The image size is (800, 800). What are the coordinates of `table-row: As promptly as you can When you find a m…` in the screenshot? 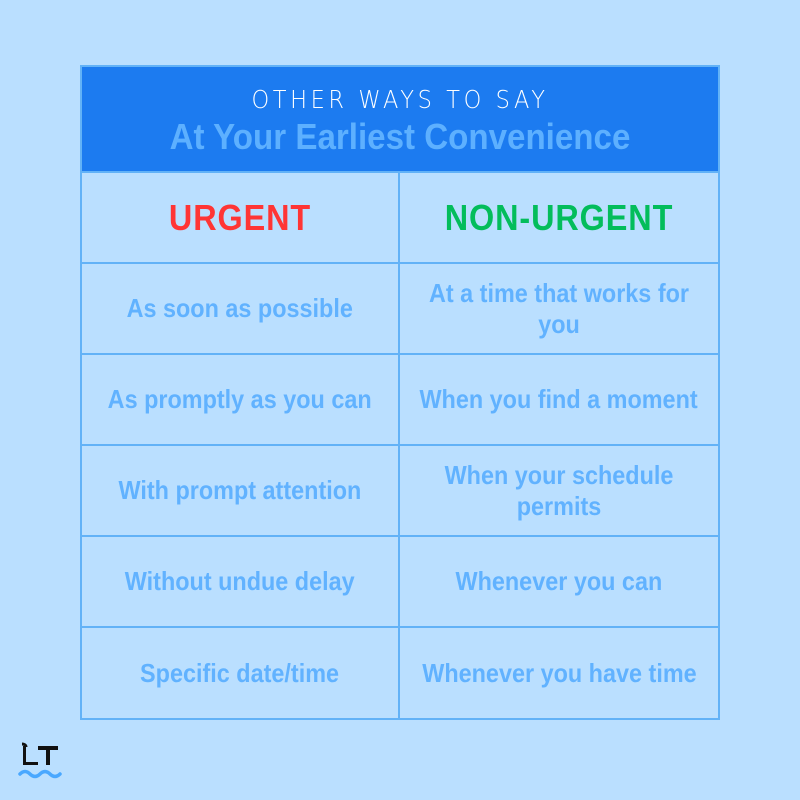 It's located at (400, 400).